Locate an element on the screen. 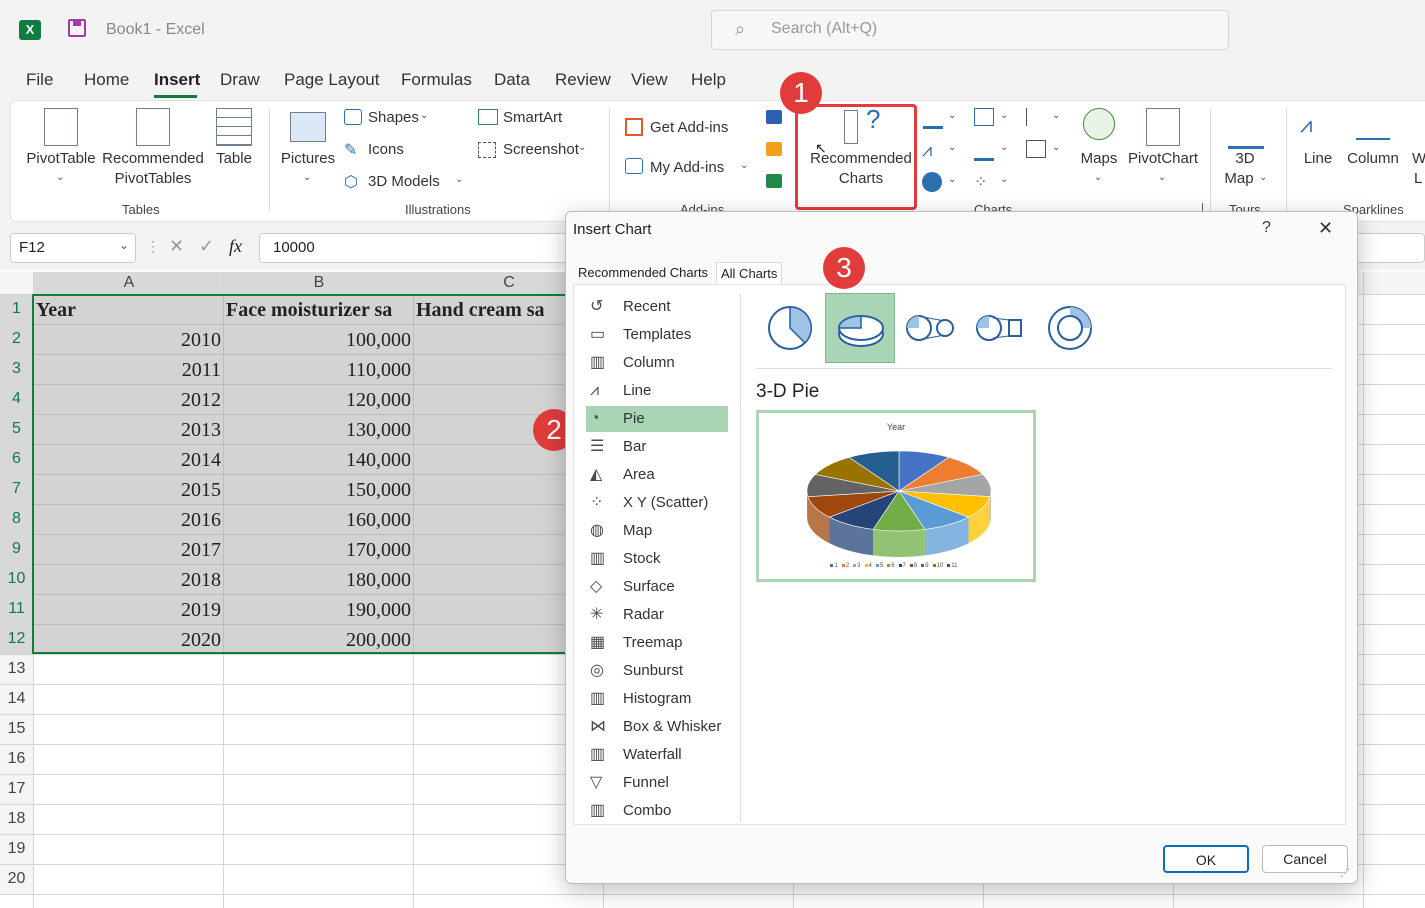 Image resolution: width=1425 pixels, height=908 pixels. chart-type-radar: ✳ Radar is located at coordinates (657, 615).